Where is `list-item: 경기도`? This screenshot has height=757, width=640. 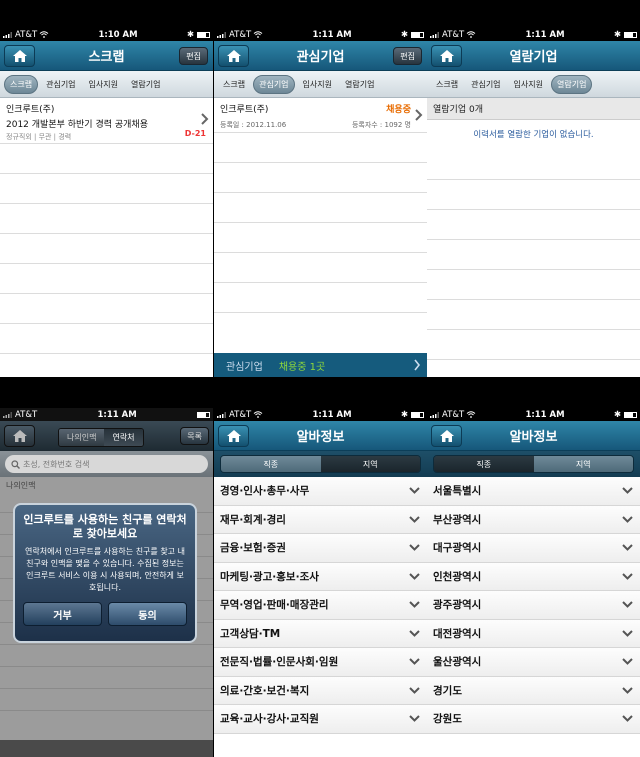 list-item: 경기도 is located at coordinates (533, 690).